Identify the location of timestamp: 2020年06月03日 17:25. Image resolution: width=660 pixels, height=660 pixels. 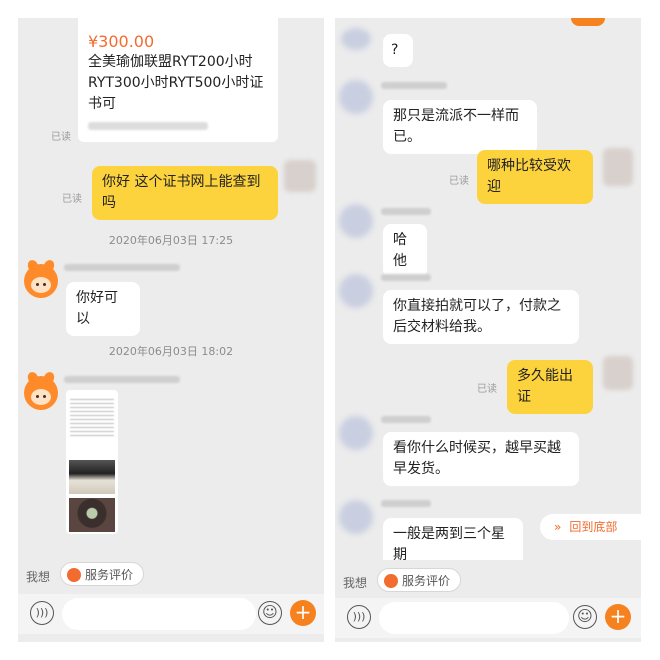
(171, 240).